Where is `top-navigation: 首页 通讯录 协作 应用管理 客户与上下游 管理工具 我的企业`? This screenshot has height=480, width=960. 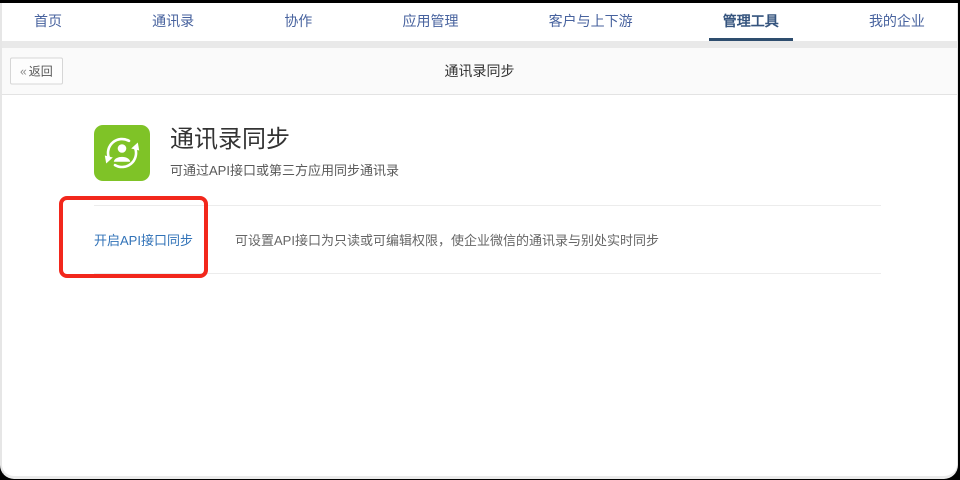 top-navigation: 首页 通讯录 协作 应用管理 客户与上下游 管理工具 我的企业 is located at coordinates (479, 22).